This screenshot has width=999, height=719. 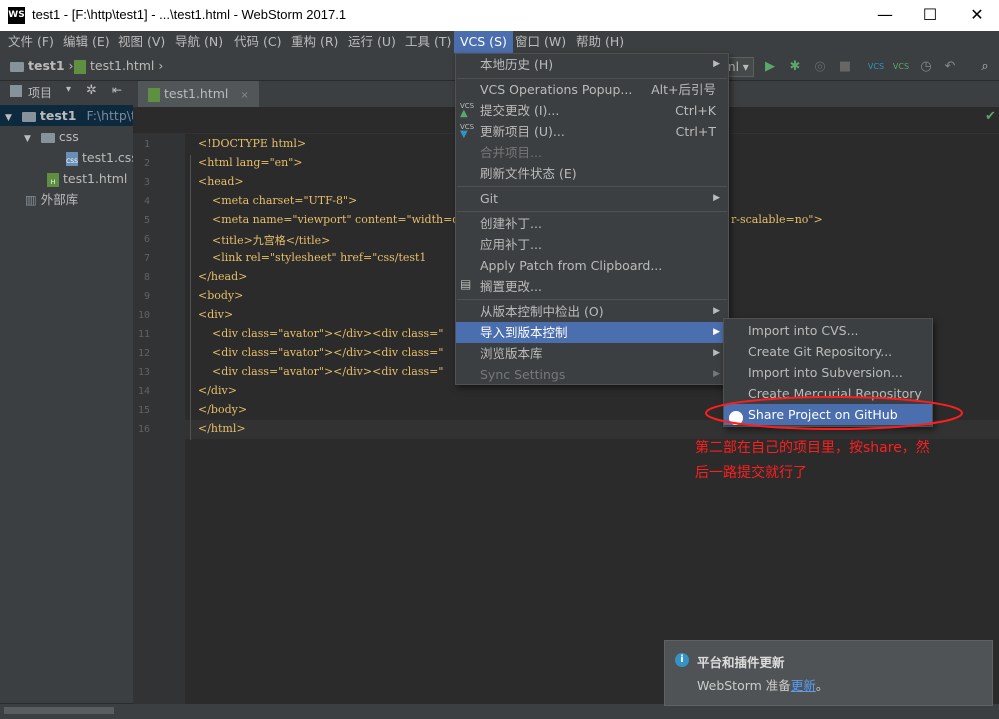 What do you see at coordinates (91, 90) in the screenshot?
I see `gear-icon: ✲` at bounding box center [91, 90].